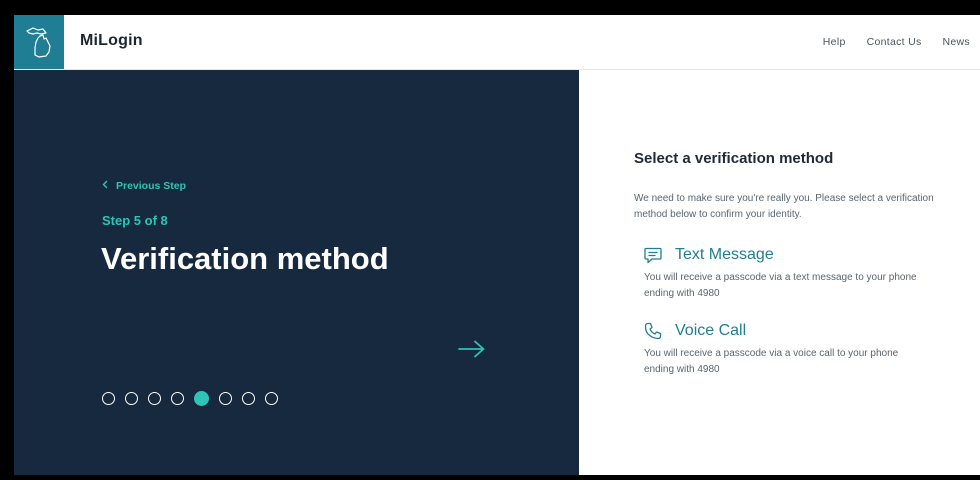  I want to click on top-nav: Help Contact Us News, so click(901, 42).